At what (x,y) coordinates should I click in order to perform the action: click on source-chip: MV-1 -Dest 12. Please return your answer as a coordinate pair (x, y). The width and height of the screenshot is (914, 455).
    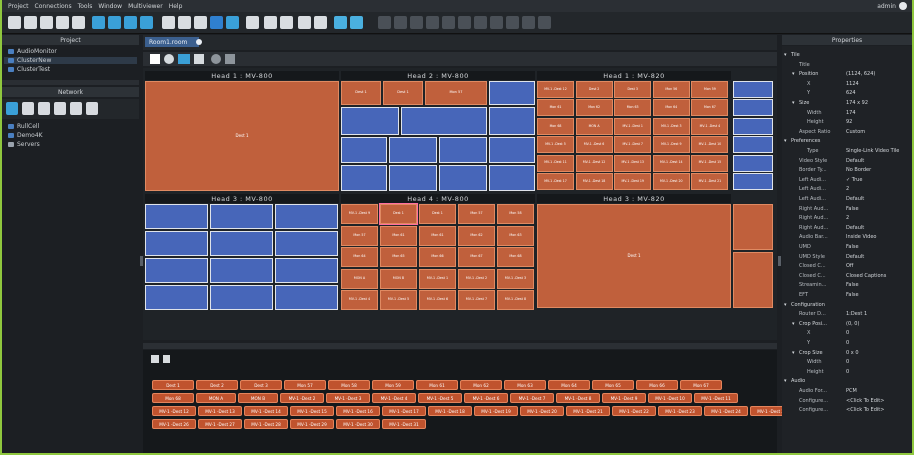
    Looking at the image, I should click on (174, 411).